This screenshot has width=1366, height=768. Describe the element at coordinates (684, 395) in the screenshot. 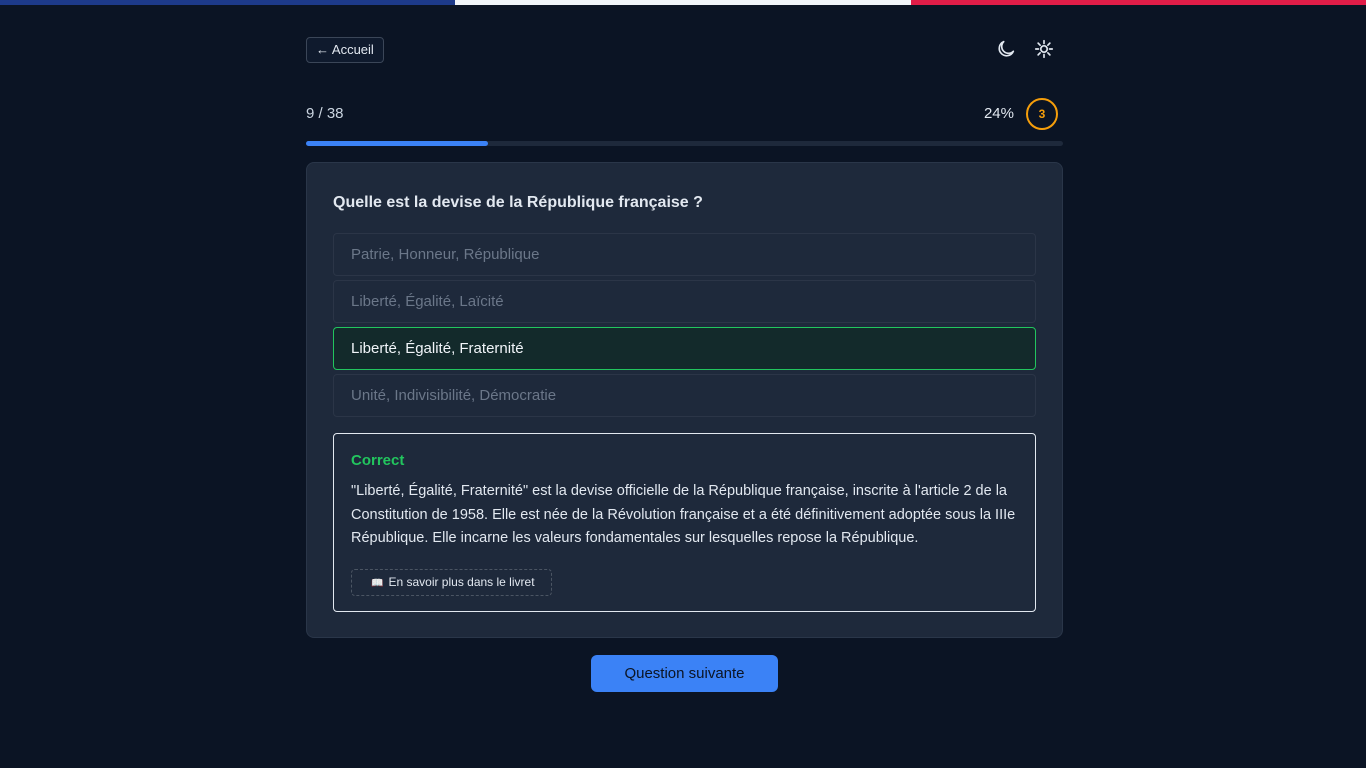

I see `answer-option: Unité, Indivisibilité, Démocratie` at that location.